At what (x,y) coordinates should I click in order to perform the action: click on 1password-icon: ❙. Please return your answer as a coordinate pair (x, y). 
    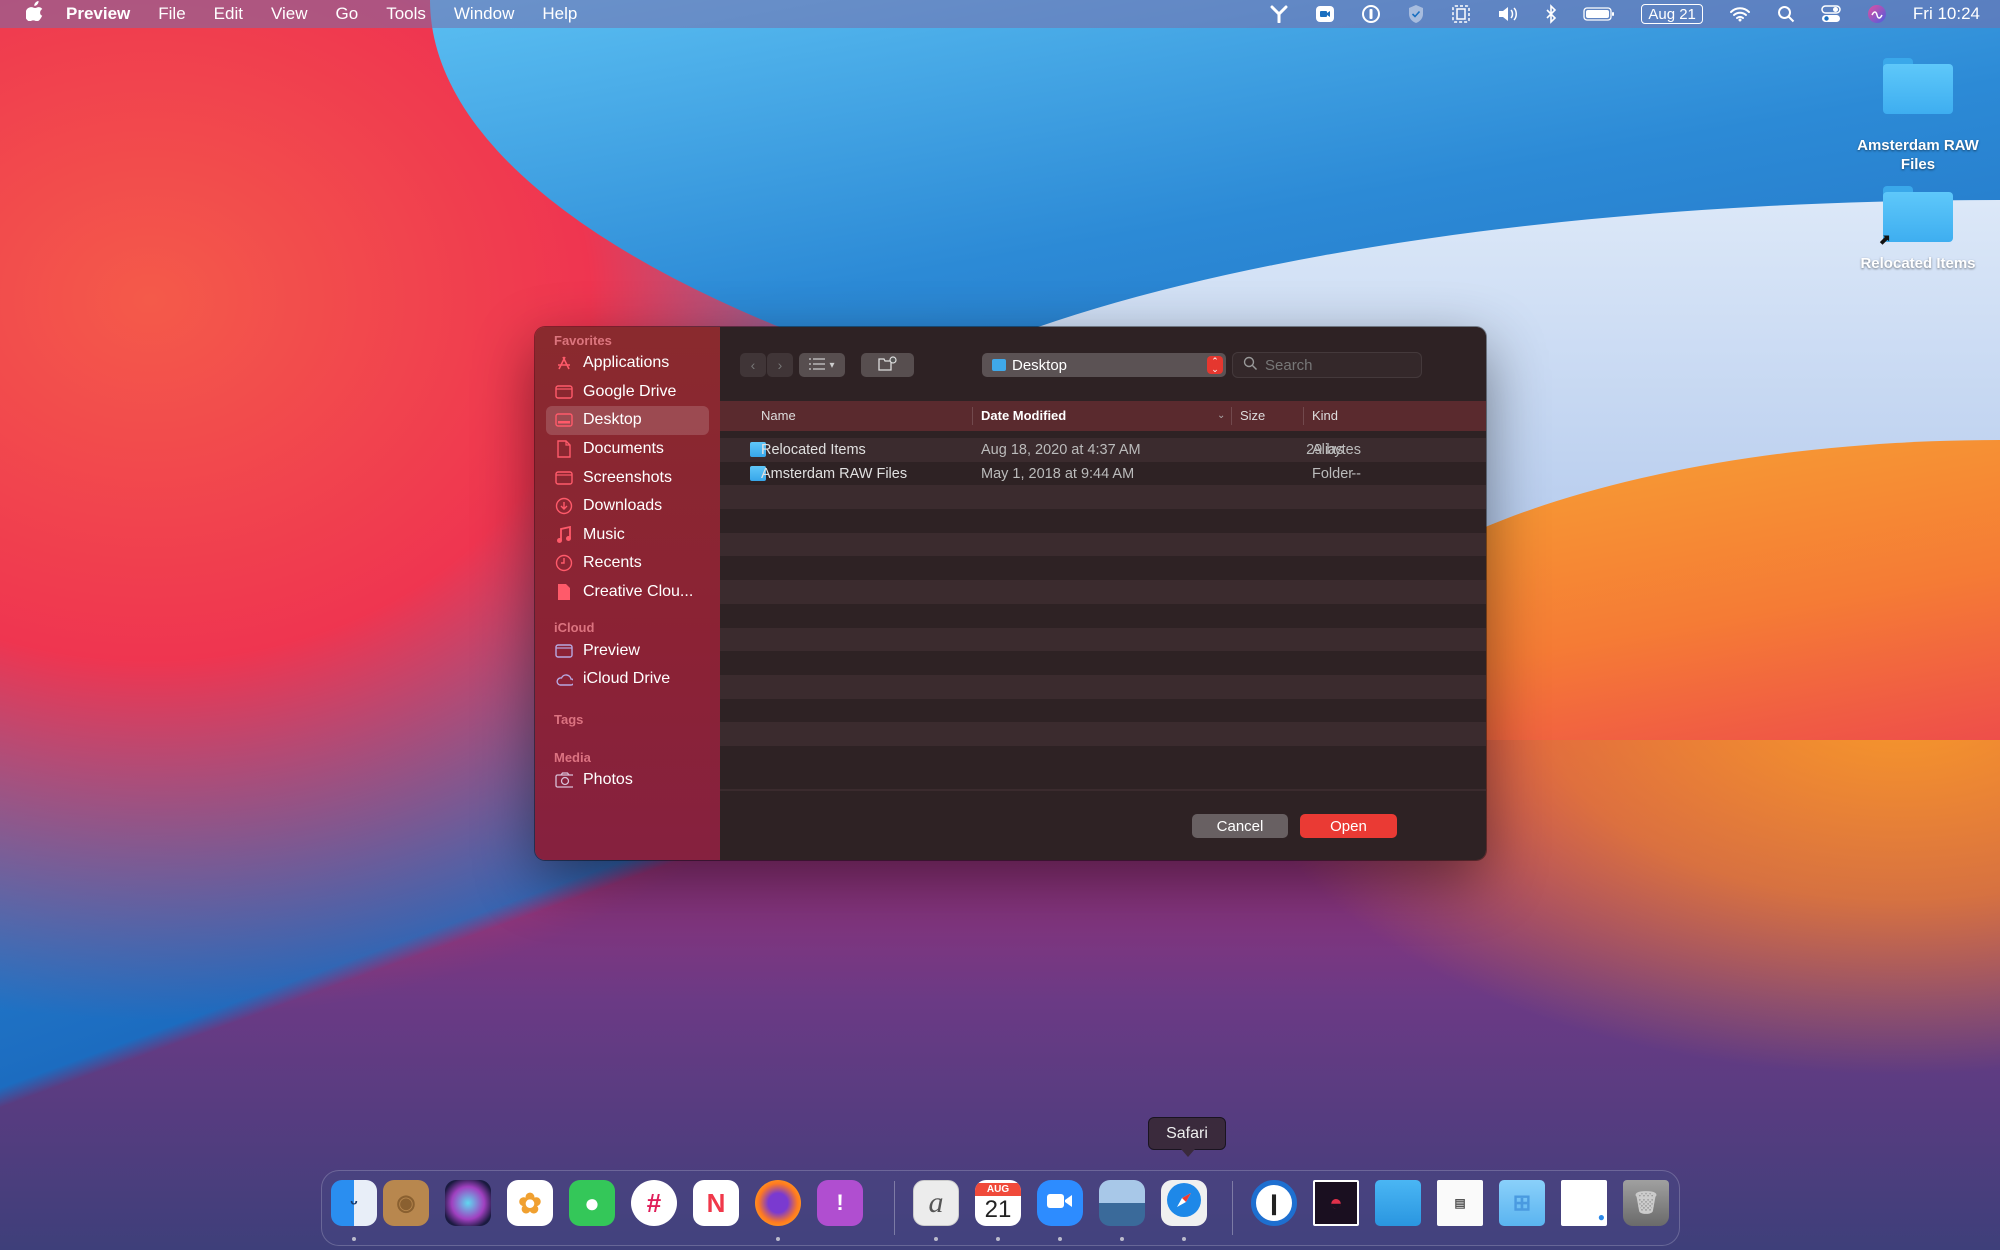
    Looking at the image, I should click on (1274, 1203).